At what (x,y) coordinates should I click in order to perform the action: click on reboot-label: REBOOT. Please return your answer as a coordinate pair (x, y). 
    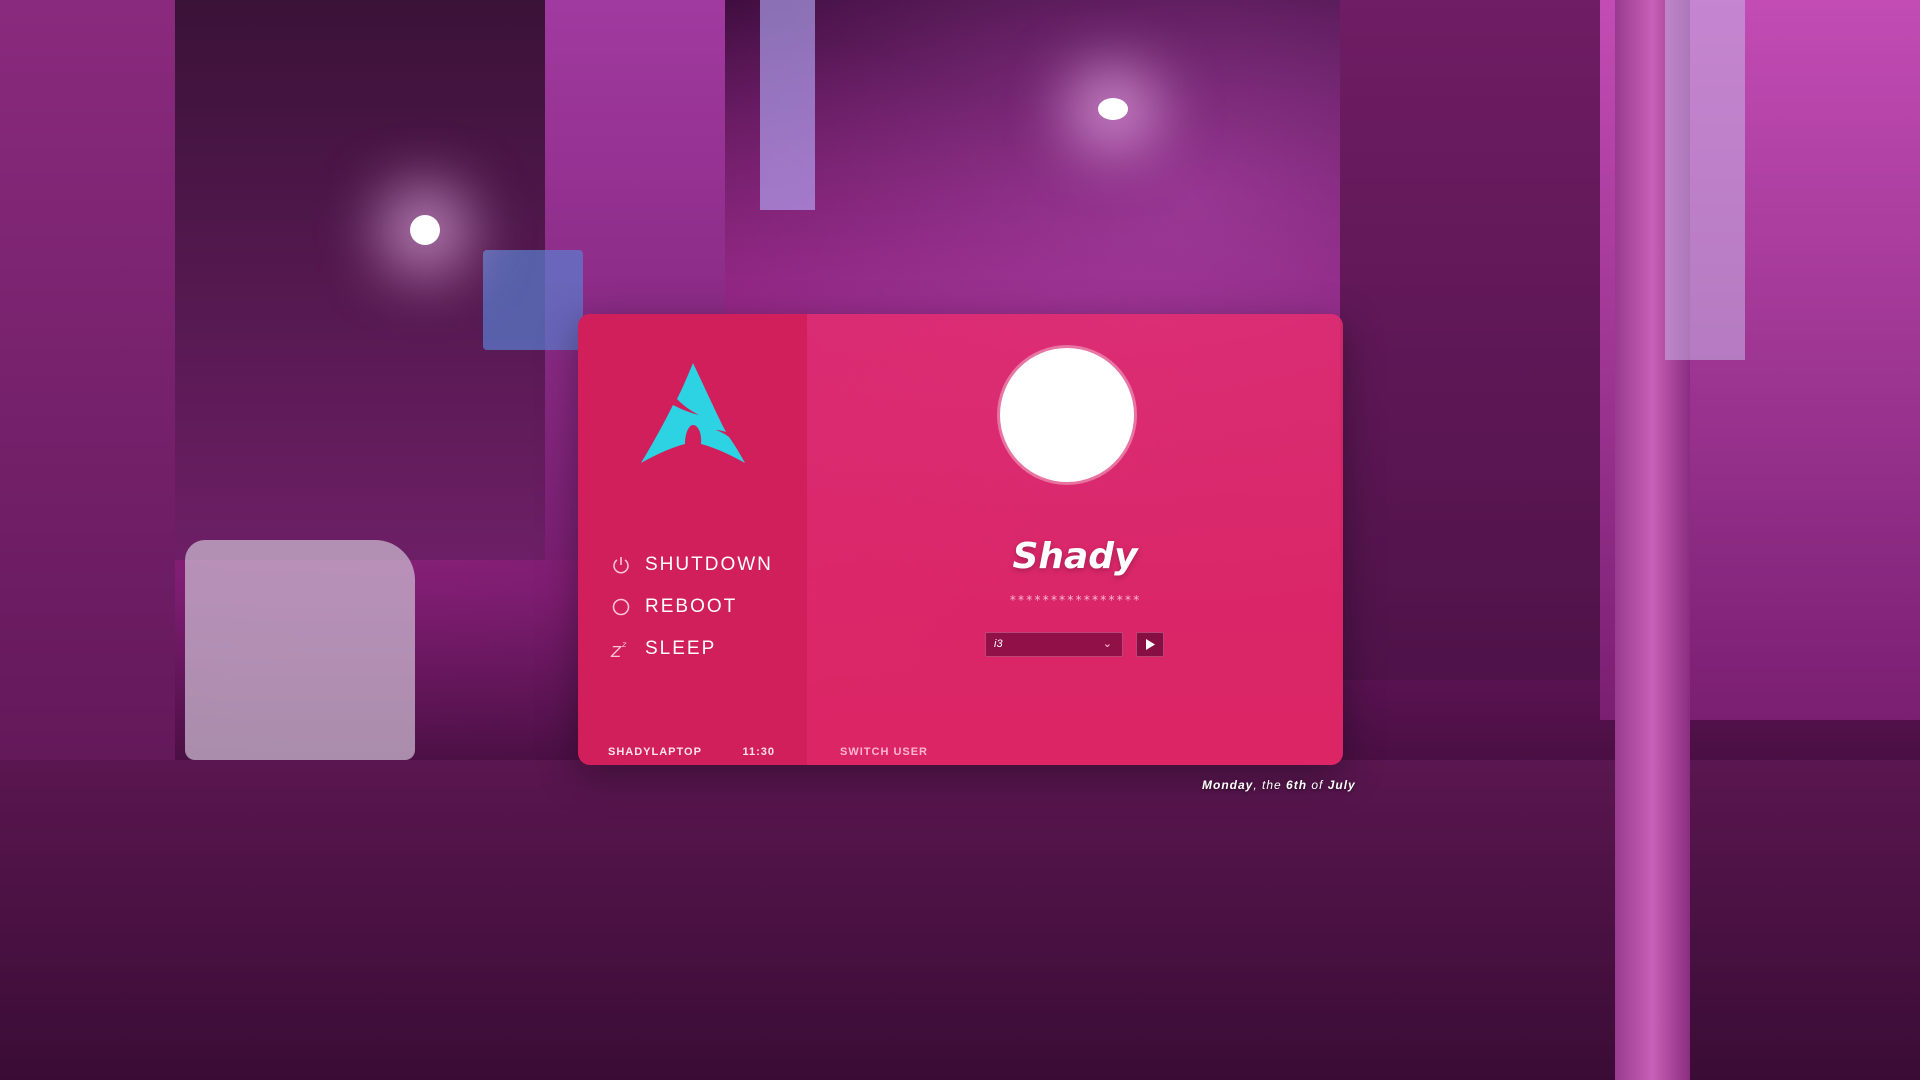
    Looking at the image, I should click on (691, 606).